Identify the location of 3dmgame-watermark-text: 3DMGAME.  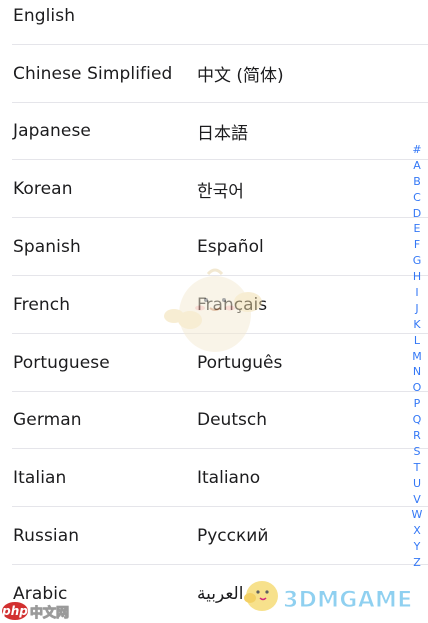
(348, 601).